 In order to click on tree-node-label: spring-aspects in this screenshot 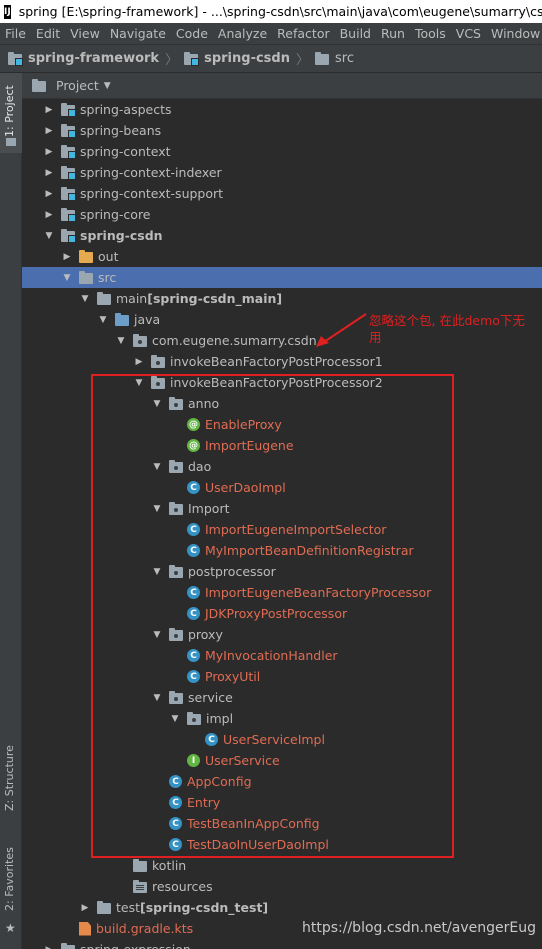, I will do `click(126, 109)`.